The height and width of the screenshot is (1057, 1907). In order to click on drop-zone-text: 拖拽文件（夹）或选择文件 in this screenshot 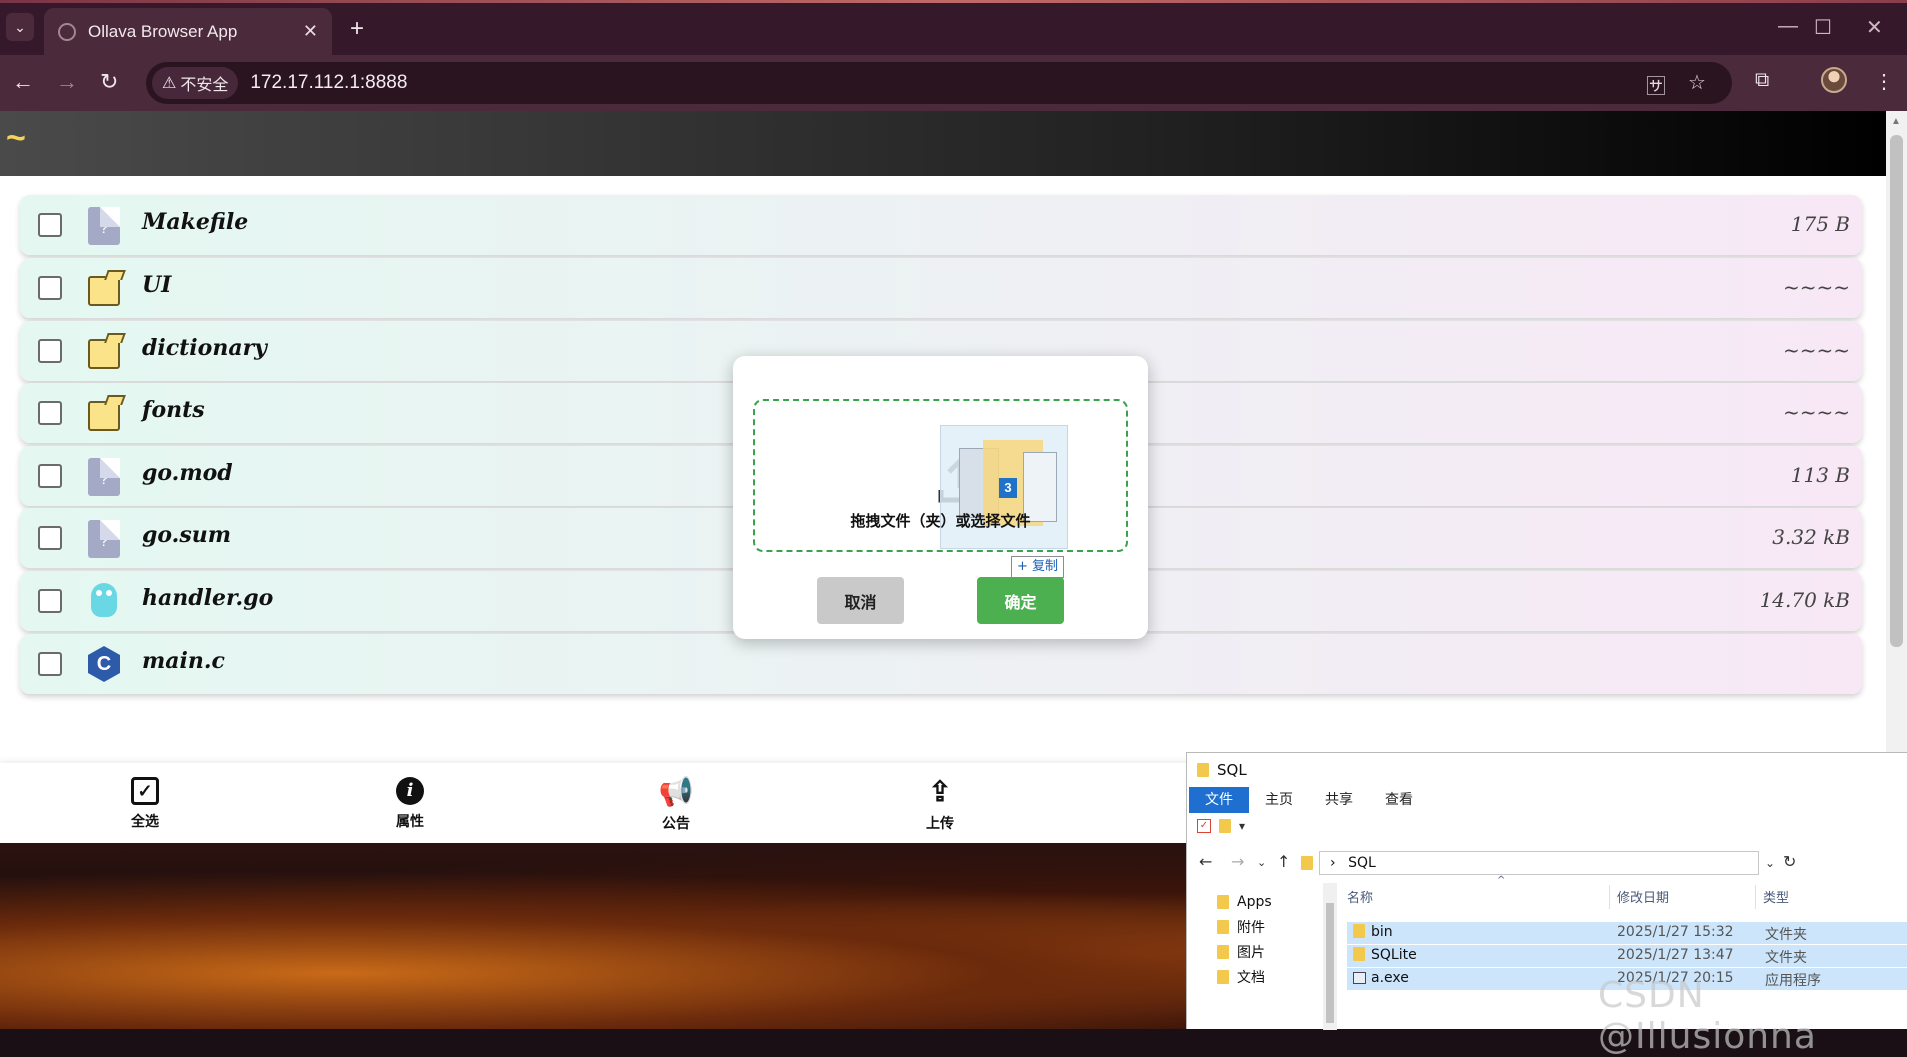, I will do `click(940, 520)`.